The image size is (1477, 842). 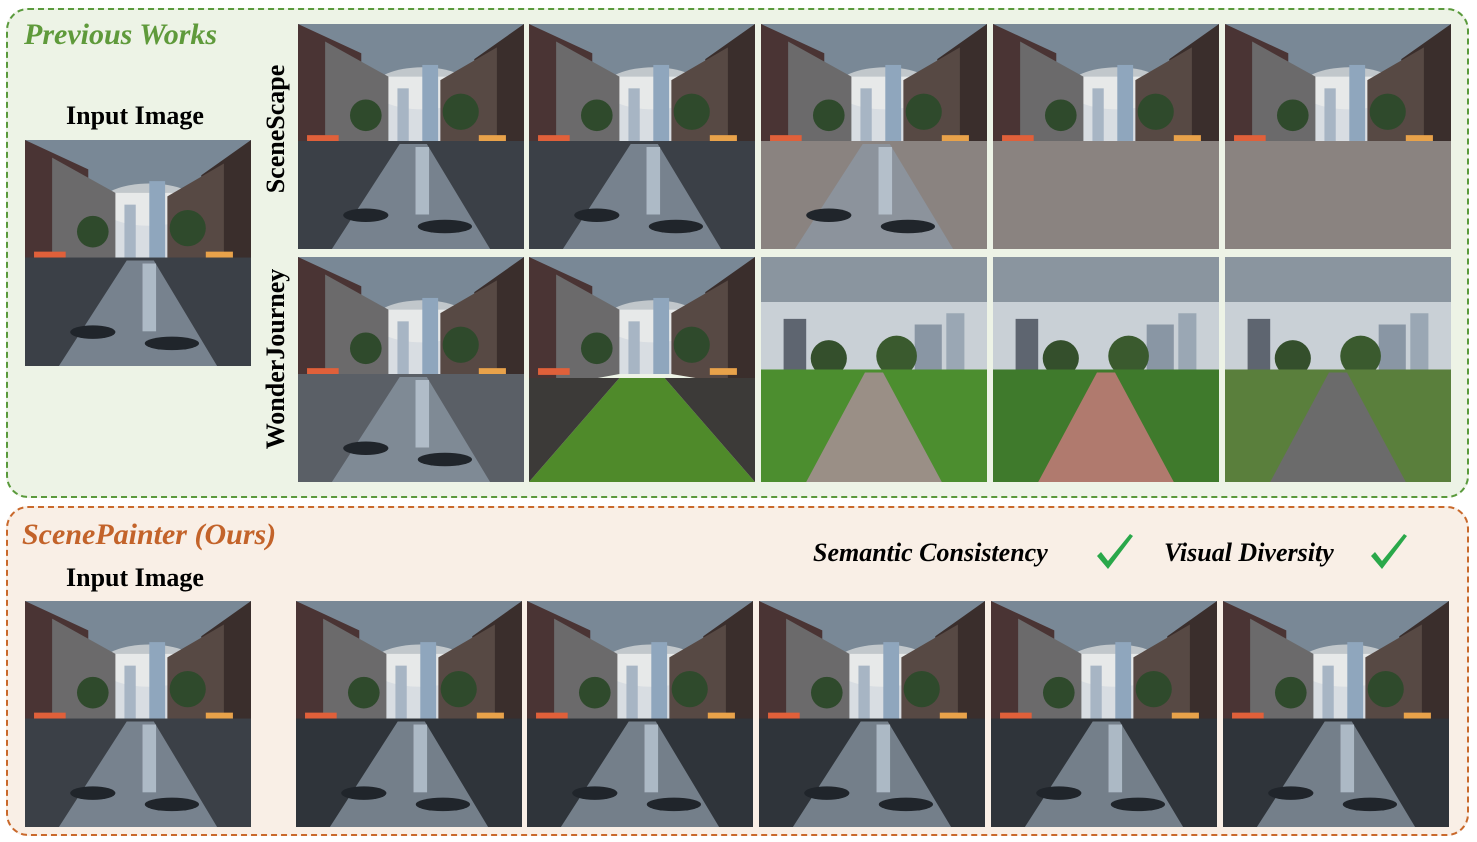 What do you see at coordinates (135, 115) in the screenshot?
I see `prev-input-image-label: Input Image` at bounding box center [135, 115].